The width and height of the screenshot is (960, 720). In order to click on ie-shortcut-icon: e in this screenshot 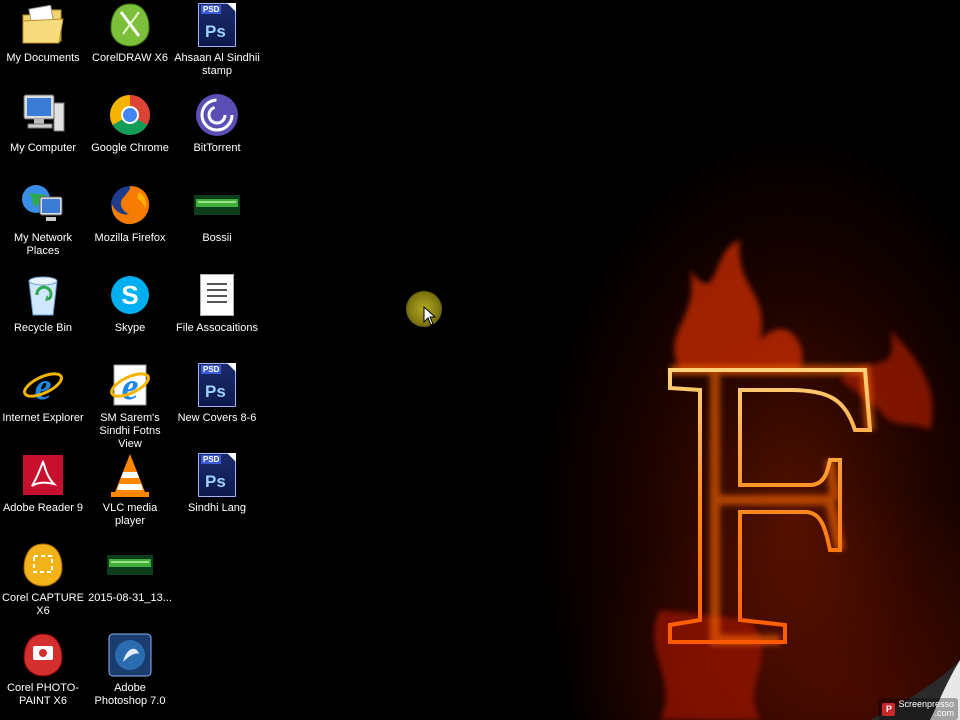, I will do `click(130, 385)`.